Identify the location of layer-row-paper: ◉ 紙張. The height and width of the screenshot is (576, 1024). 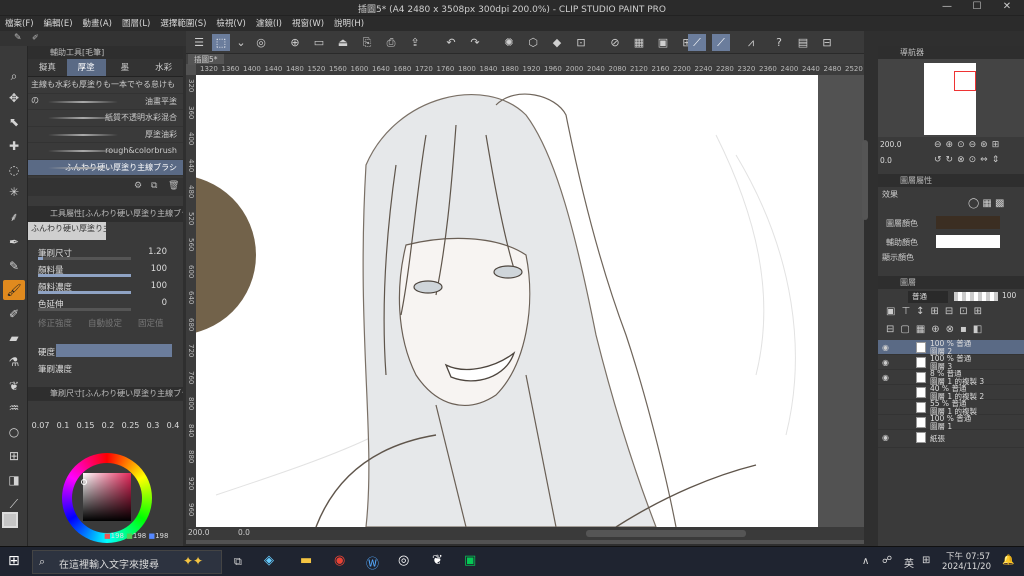
(951, 439).